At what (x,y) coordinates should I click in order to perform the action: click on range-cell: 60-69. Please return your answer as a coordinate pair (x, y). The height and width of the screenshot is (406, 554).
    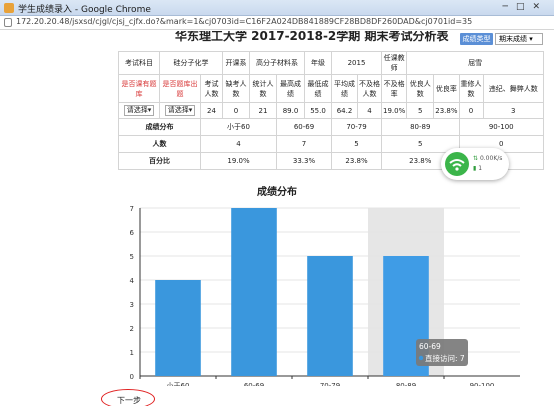
    Looking at the image, I should click on (304, 127).